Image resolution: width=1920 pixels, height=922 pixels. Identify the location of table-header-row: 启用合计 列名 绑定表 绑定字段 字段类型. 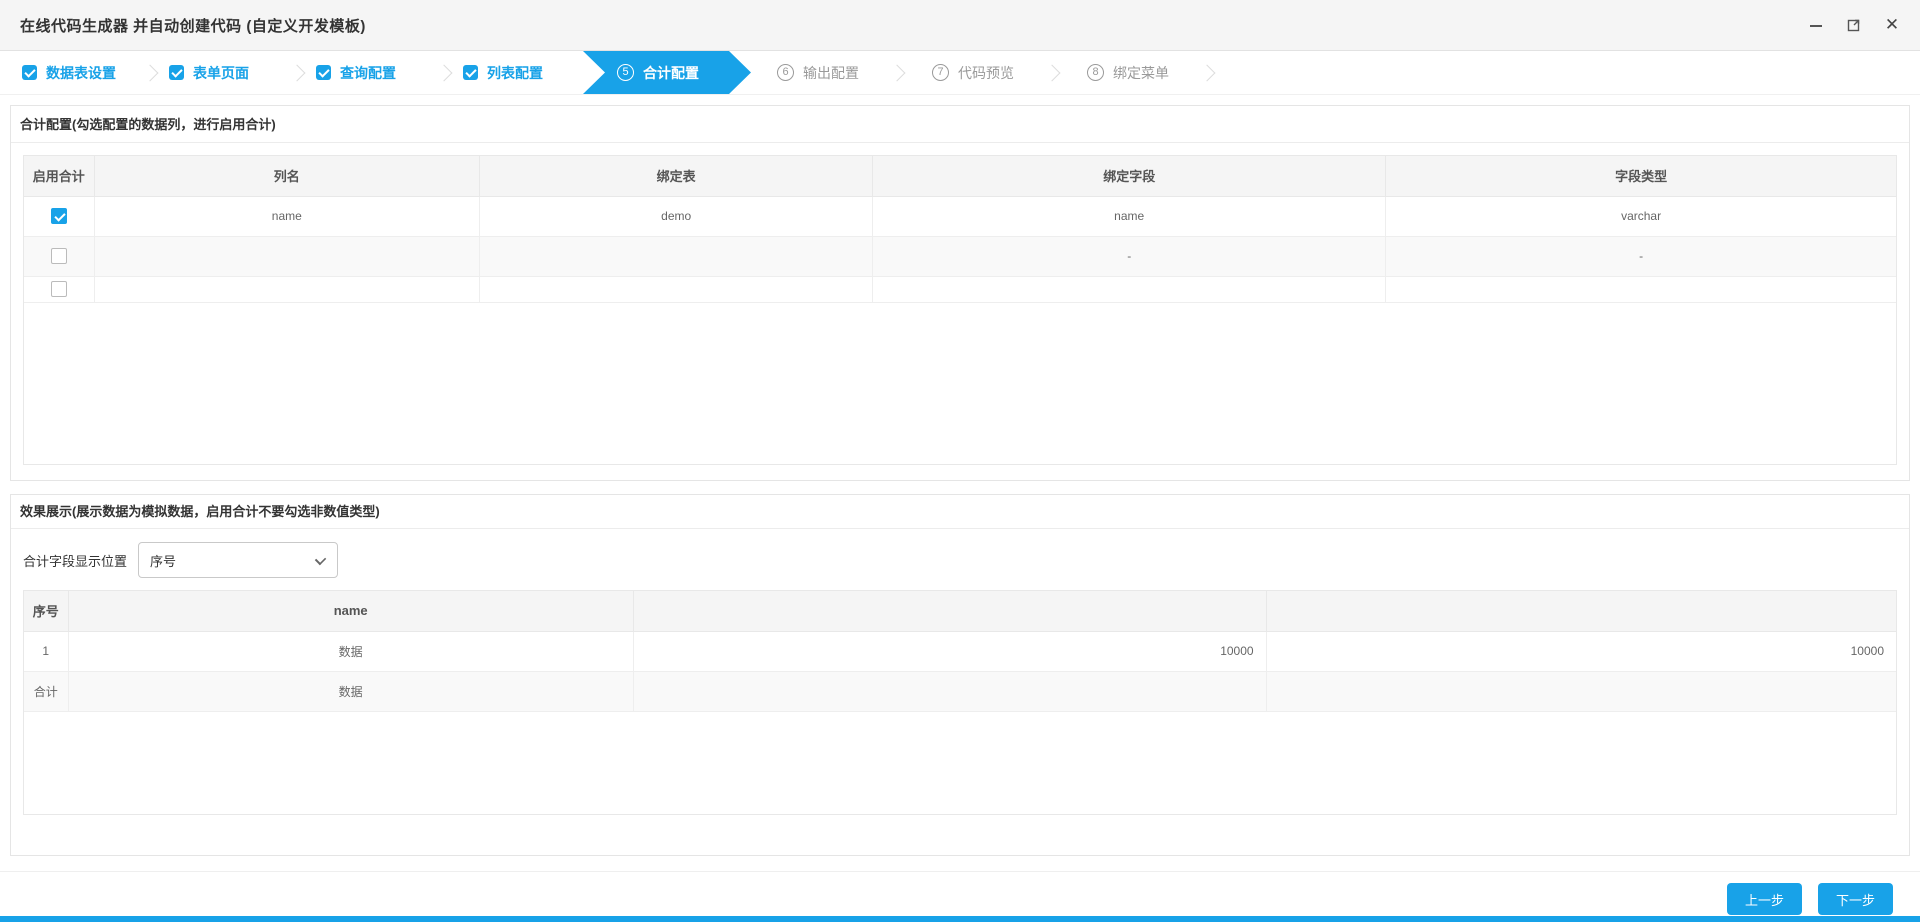
(960, 176).